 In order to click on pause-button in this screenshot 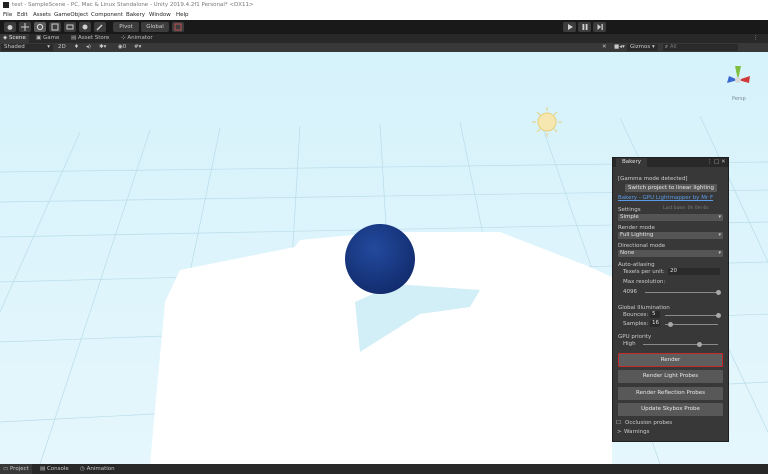, I will do `click(584, 27)`.